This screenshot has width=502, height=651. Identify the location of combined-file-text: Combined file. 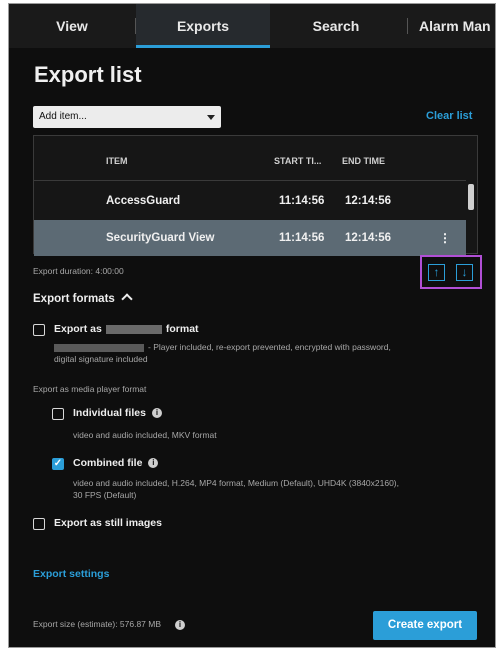
(108, 463).